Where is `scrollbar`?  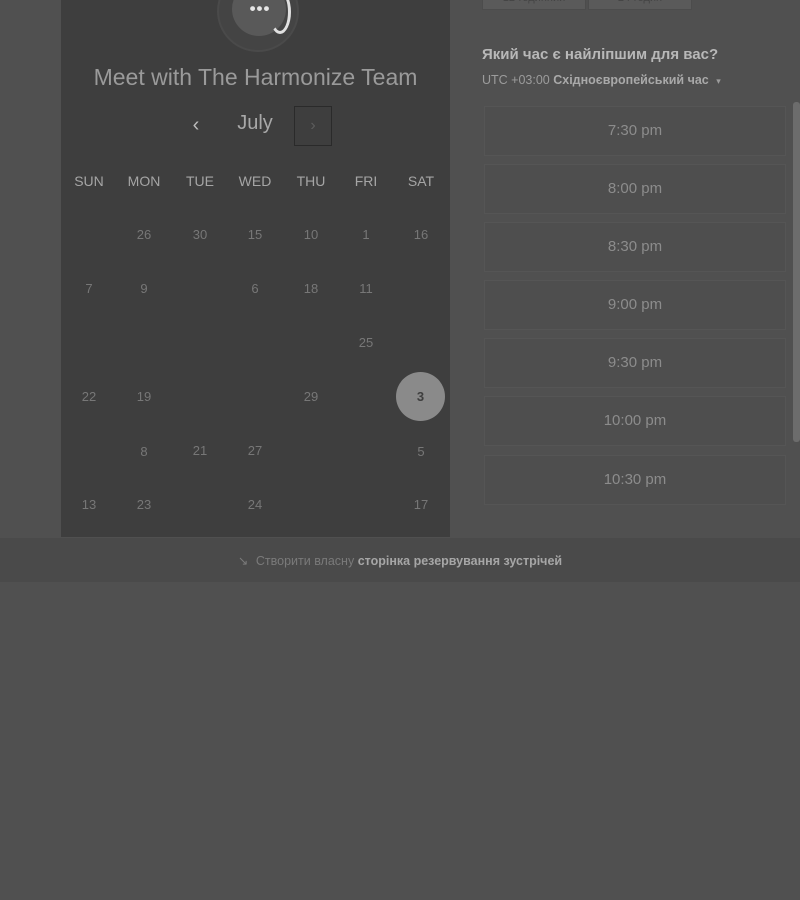
scrollbar is located at coordinates (796, 272).